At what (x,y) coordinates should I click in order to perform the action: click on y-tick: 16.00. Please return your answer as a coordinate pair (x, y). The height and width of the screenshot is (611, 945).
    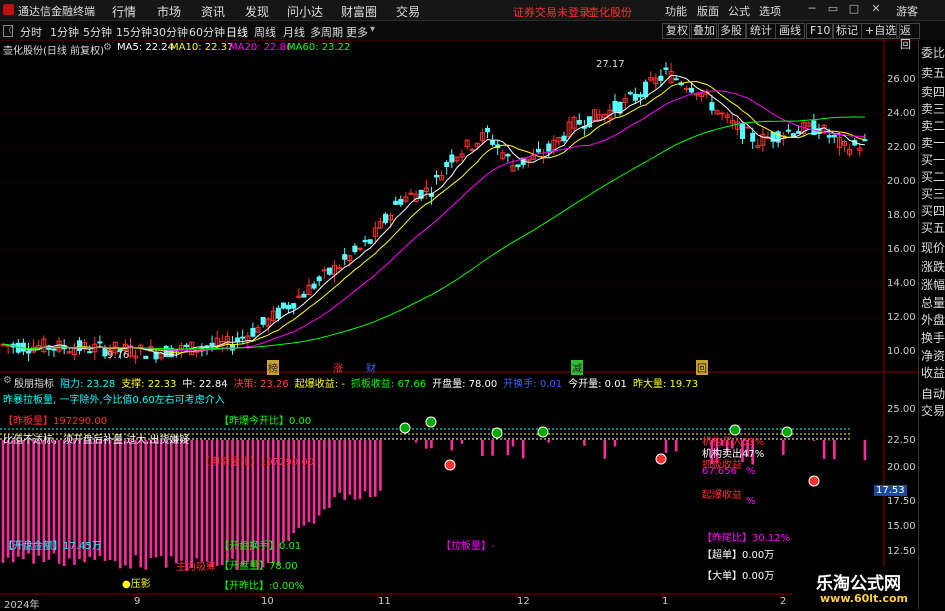
    Looking at the image, I should click on (901, 249).